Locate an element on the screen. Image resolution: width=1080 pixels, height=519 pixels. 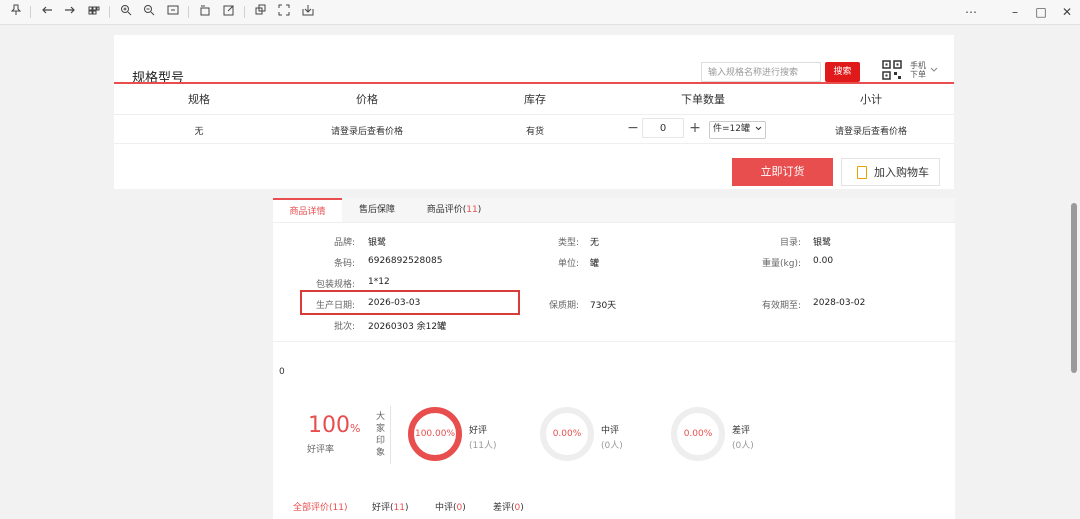
scrollbar-thumb is located at coordinates (1074, 288).